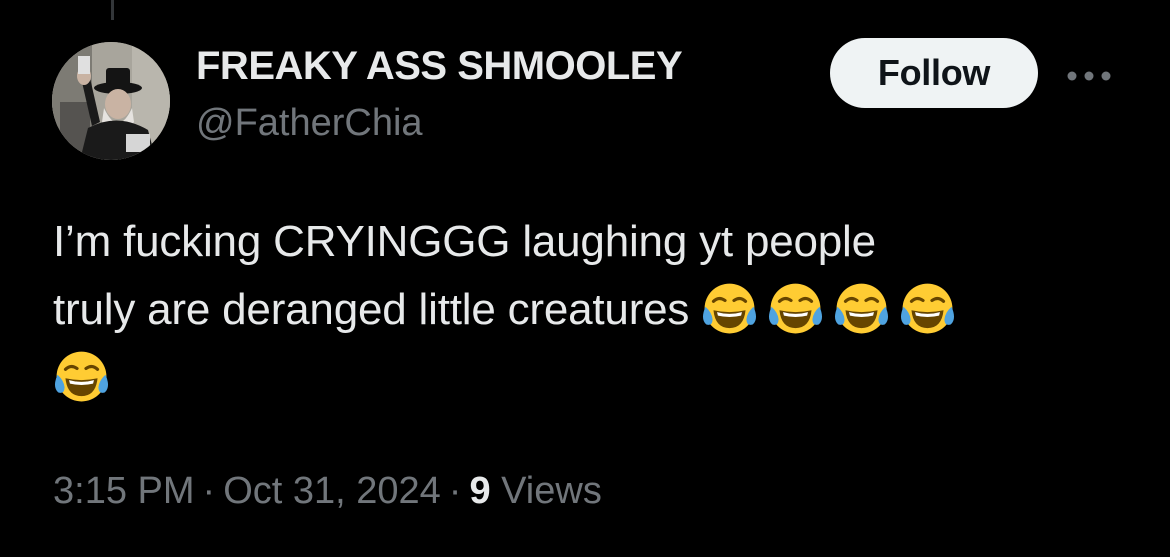 This screenshot has height=557, width=1170. Describe the element at coordinates (480, 491) in the screenshot. I see `views-count: 9` at that location.